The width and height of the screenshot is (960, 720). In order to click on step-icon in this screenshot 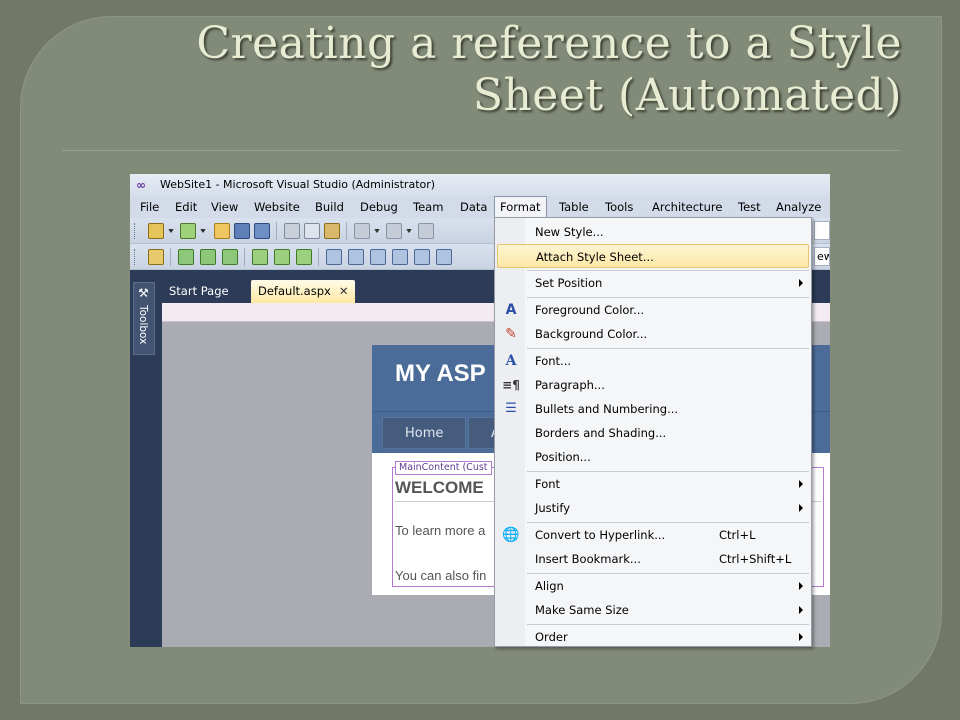, I will do `click(208, 257)`.